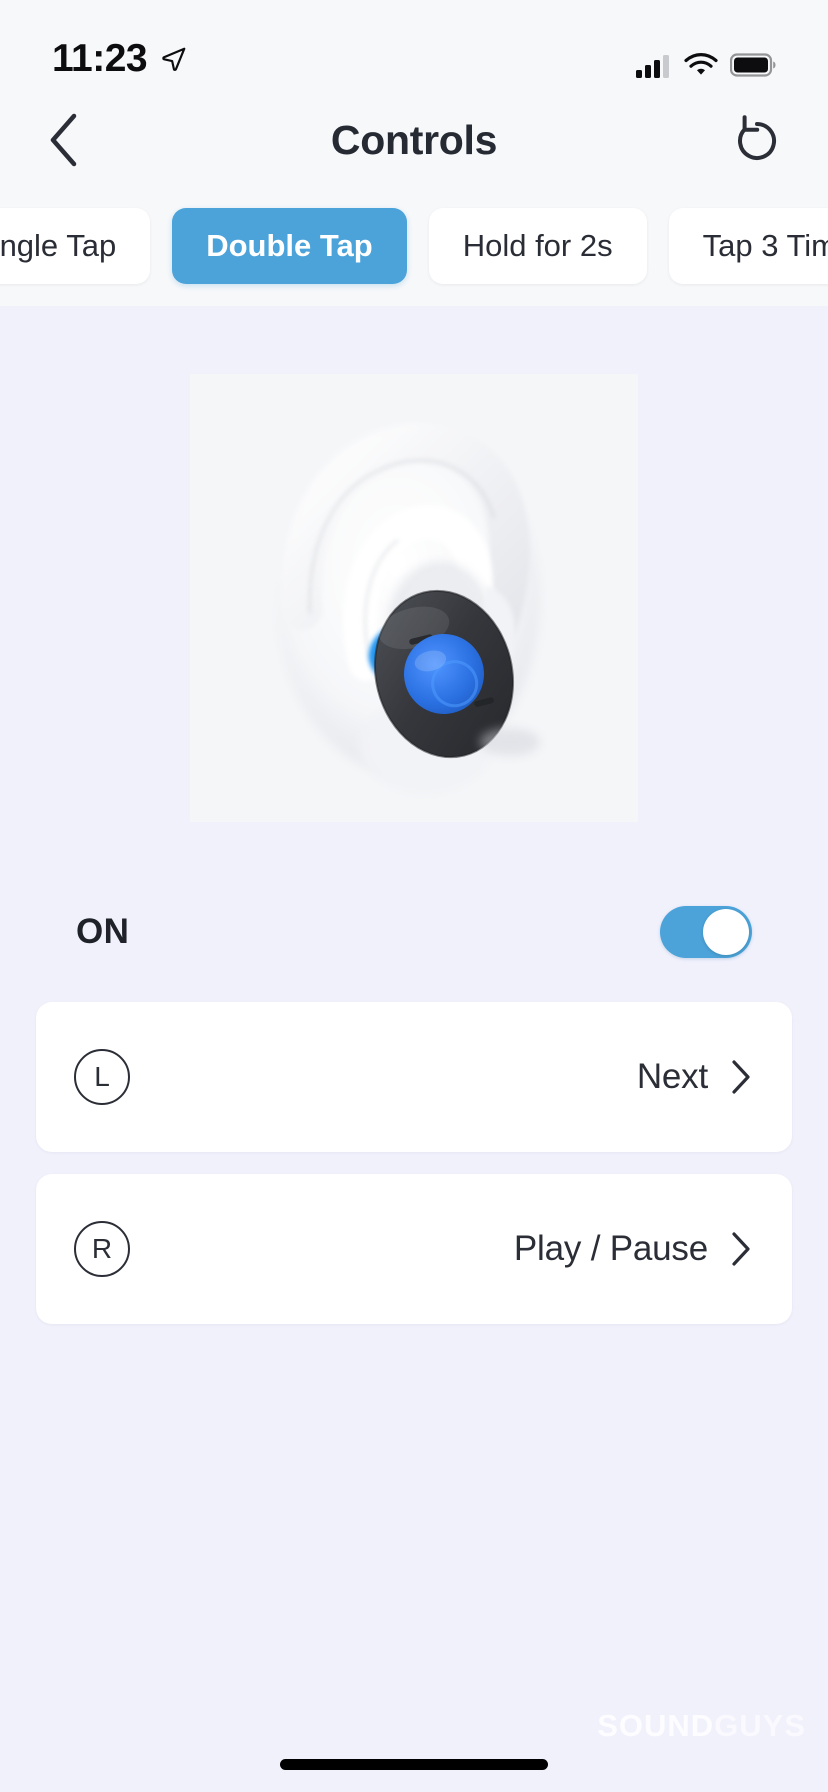  I want to click on tab-single-tap: Single Tap, so click(75, 246).